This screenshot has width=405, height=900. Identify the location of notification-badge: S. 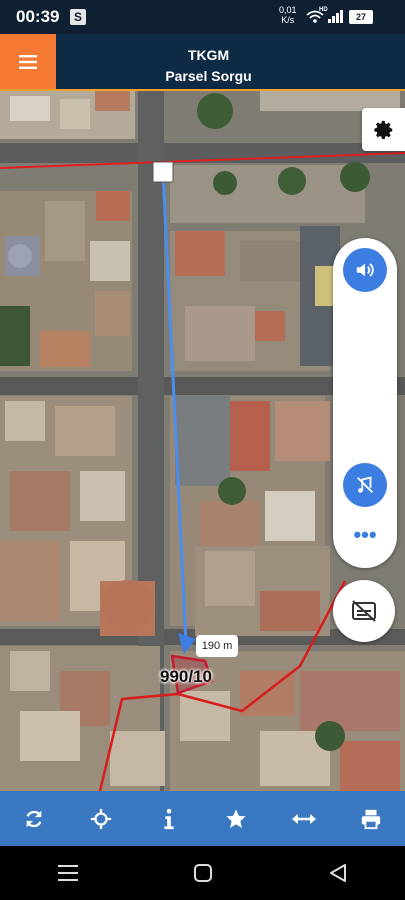
(78, 17).